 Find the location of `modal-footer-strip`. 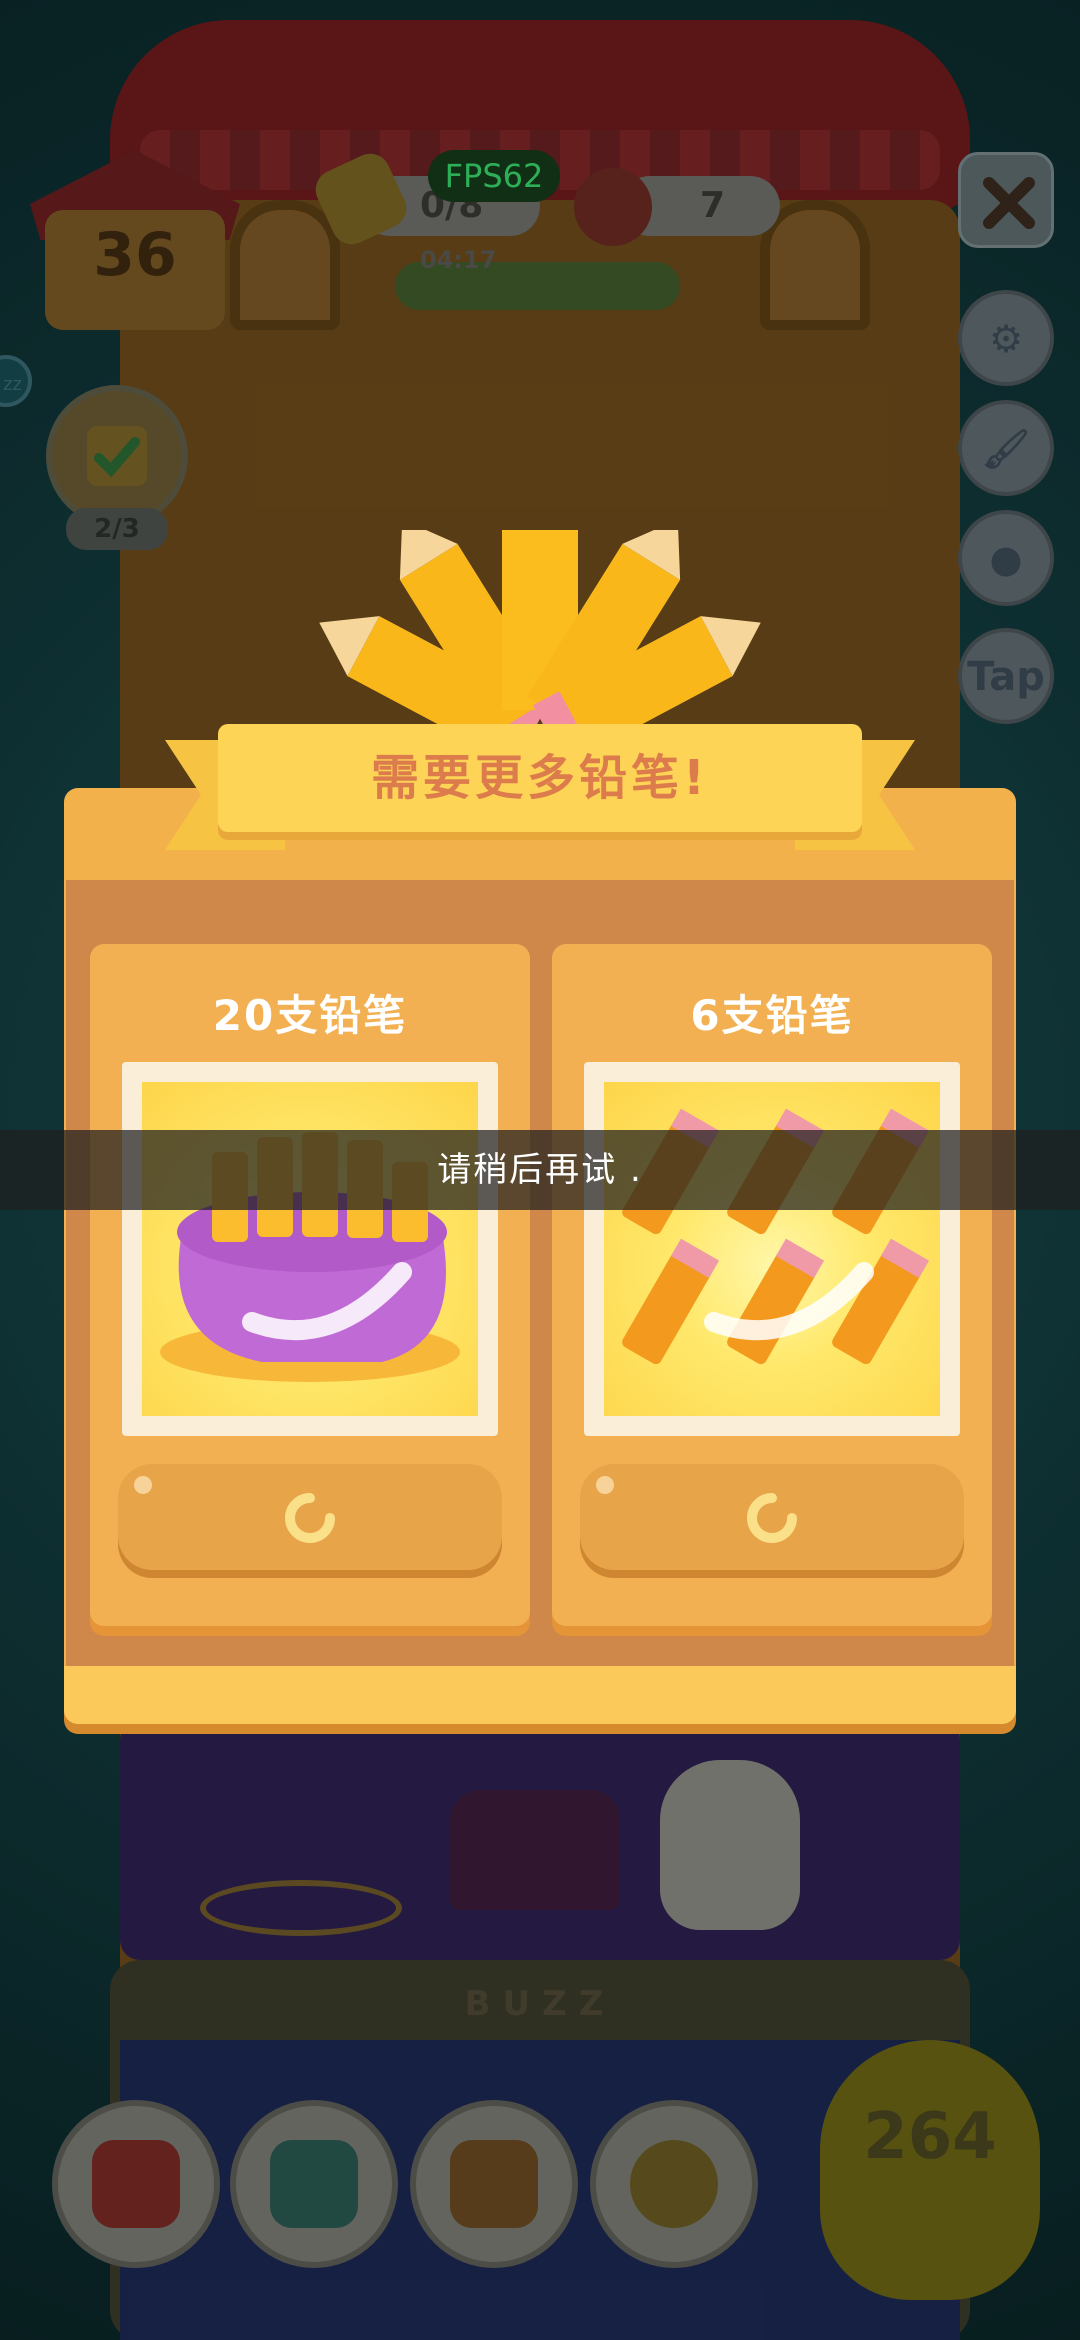

modal-footer-strip is located at coordinates (540, 1695).